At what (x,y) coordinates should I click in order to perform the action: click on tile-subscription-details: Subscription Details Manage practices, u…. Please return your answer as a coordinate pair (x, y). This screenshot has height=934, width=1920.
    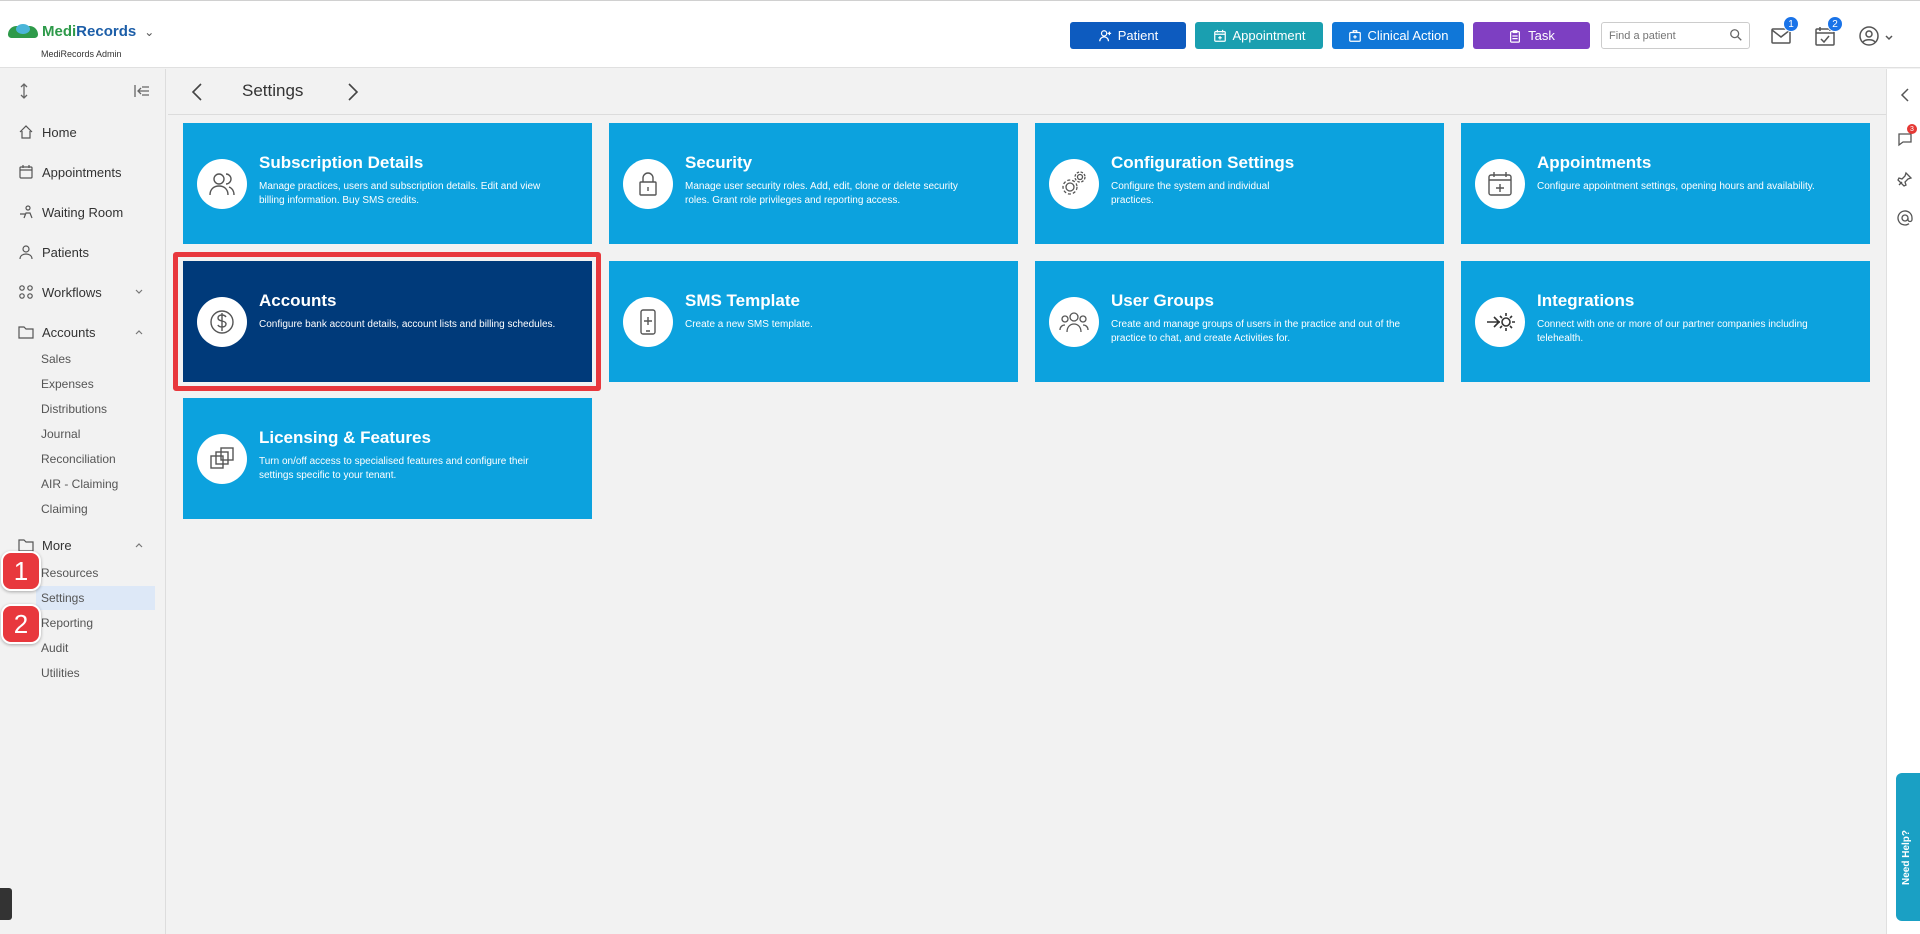
    Looking at the image, I should click on (387, 183).